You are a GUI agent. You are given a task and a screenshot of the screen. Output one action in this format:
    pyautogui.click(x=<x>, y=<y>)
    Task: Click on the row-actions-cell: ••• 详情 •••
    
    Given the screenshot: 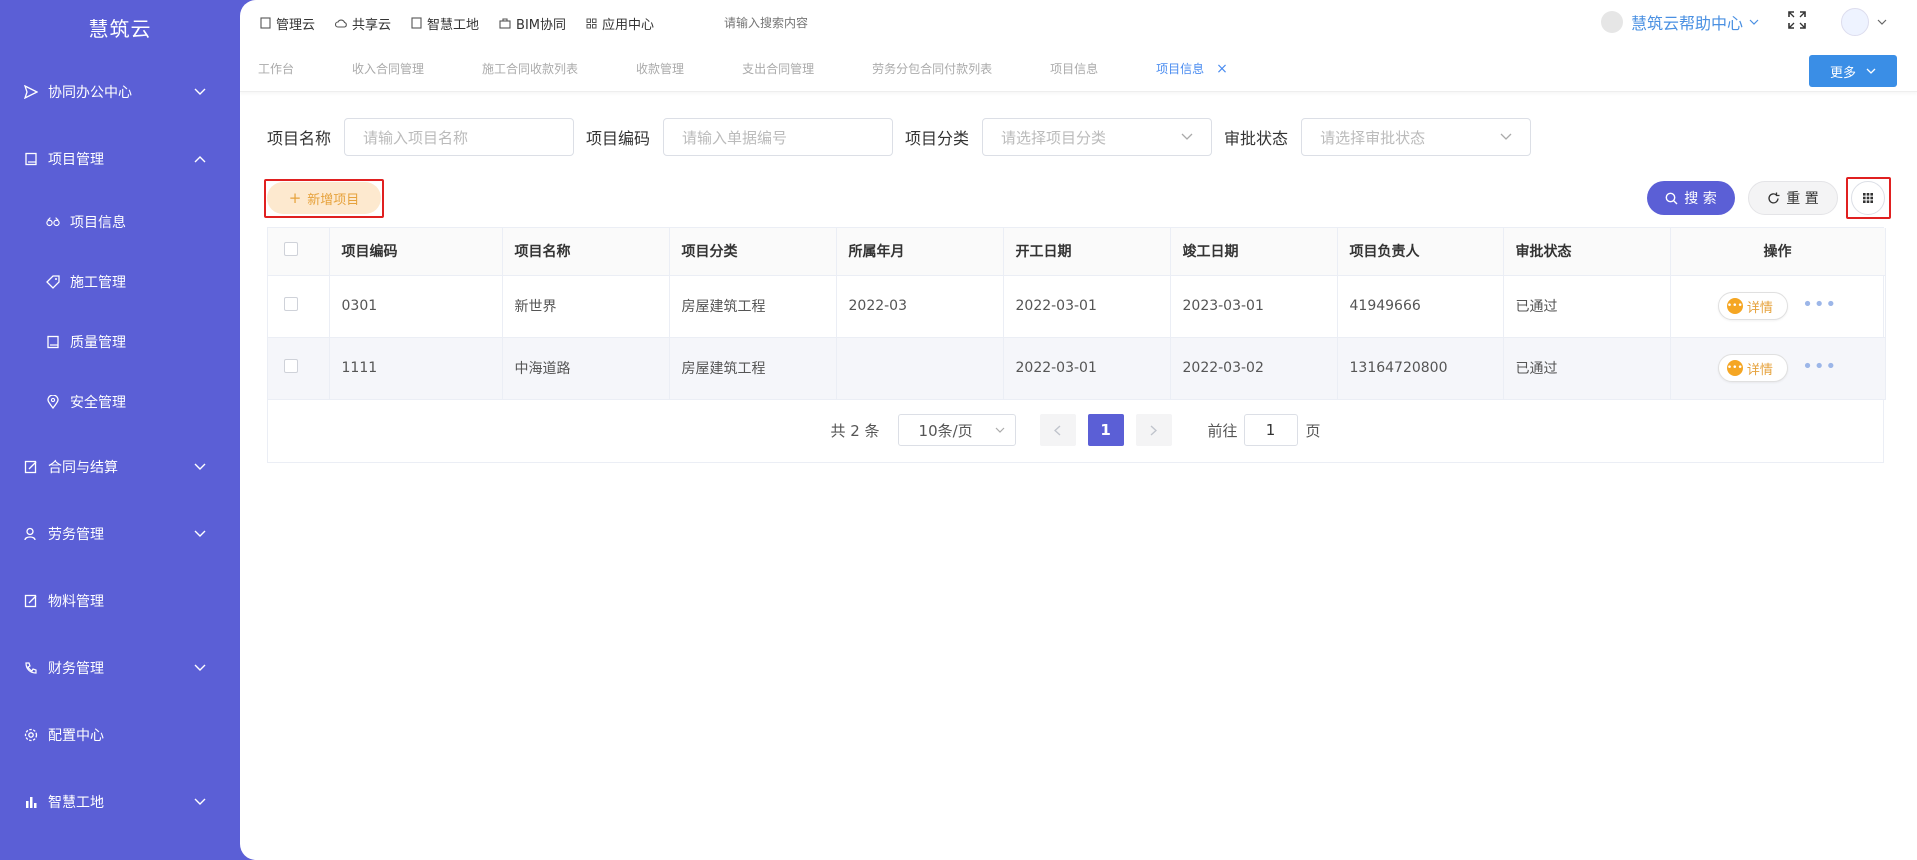 What is the action you would take?
    pyautogui.click(x=1778, y=306)
    